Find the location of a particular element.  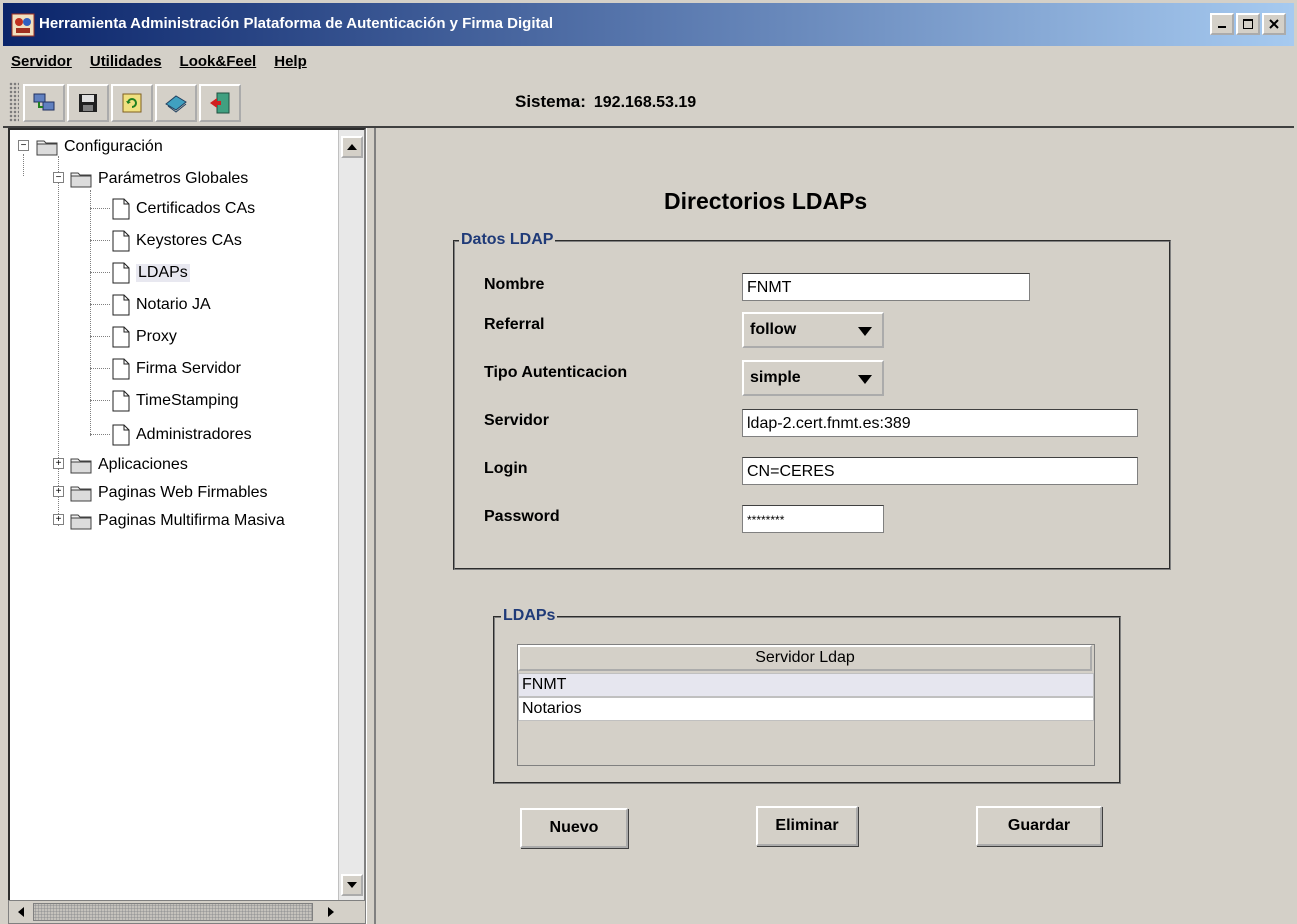

split-pane-divider is located at coordinates (371, 526).